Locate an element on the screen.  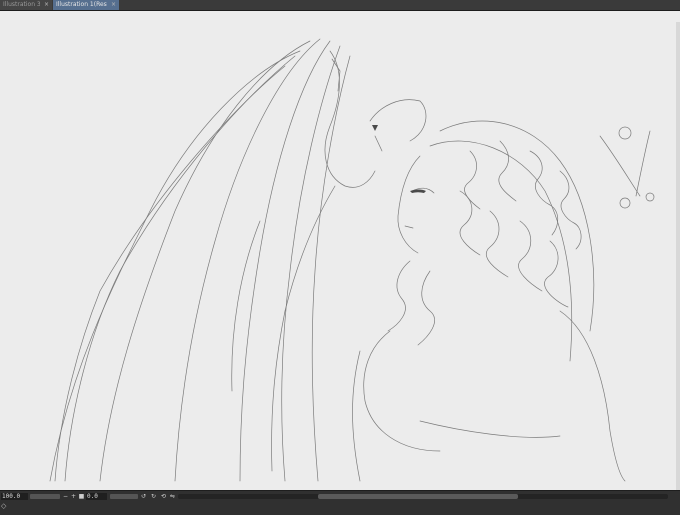
navigator-icon: ◇ is located at coordinates (4, 506).